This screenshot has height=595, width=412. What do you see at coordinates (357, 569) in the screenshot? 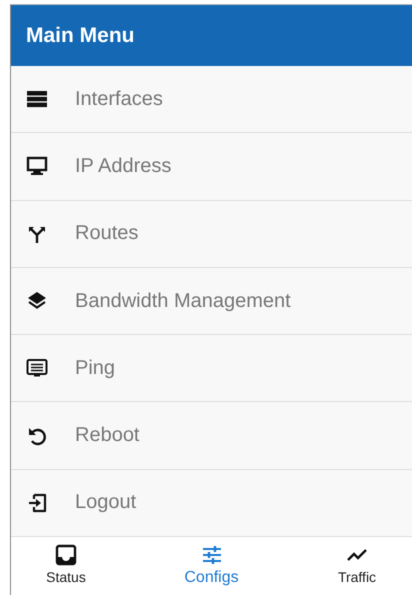
I see `nav-tab: Traffic` at bounding box center [357, 569].